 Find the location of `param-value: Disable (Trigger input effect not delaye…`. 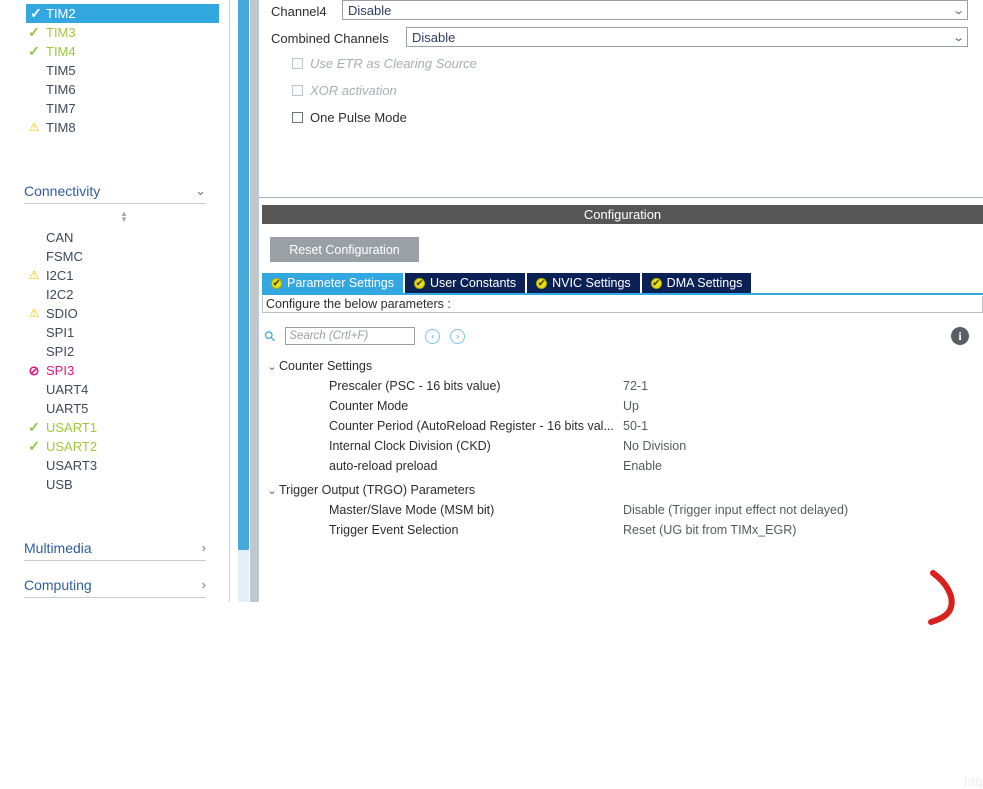

param-value: Disable (Trigger input effect not delaye… is located at coordinates (735, 510).